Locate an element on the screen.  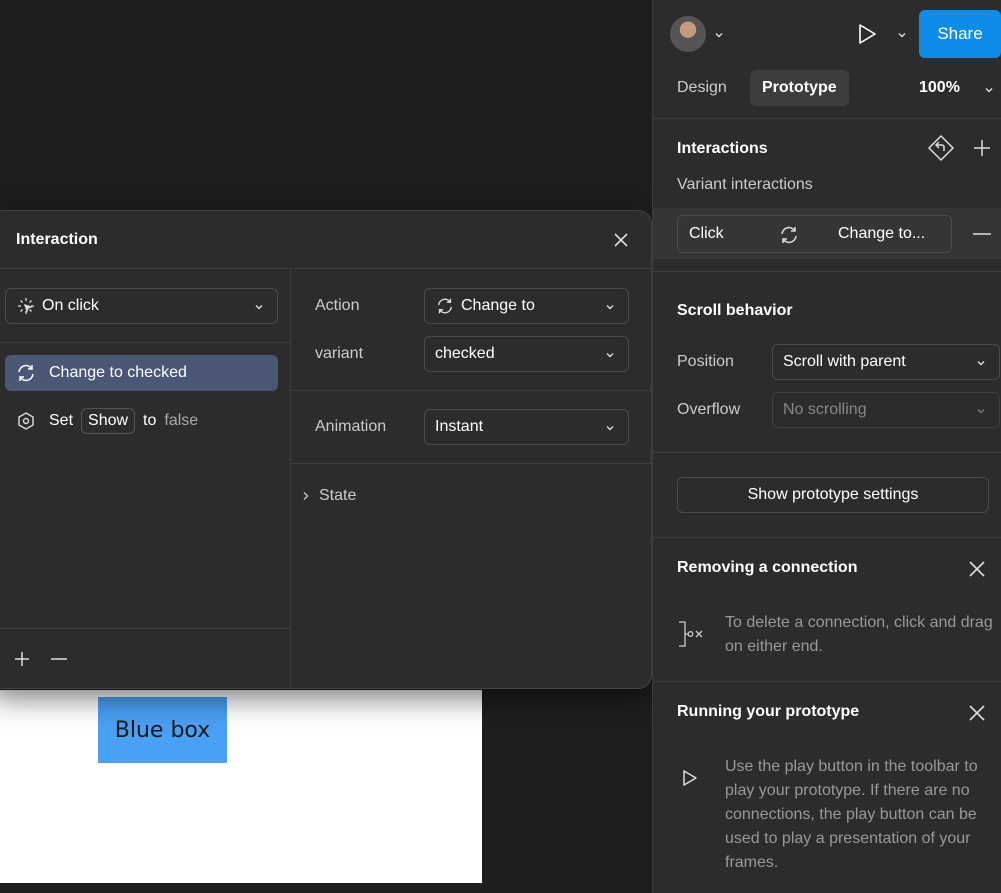
tab-prototype: Prototype is located at coordinates (799, 88).